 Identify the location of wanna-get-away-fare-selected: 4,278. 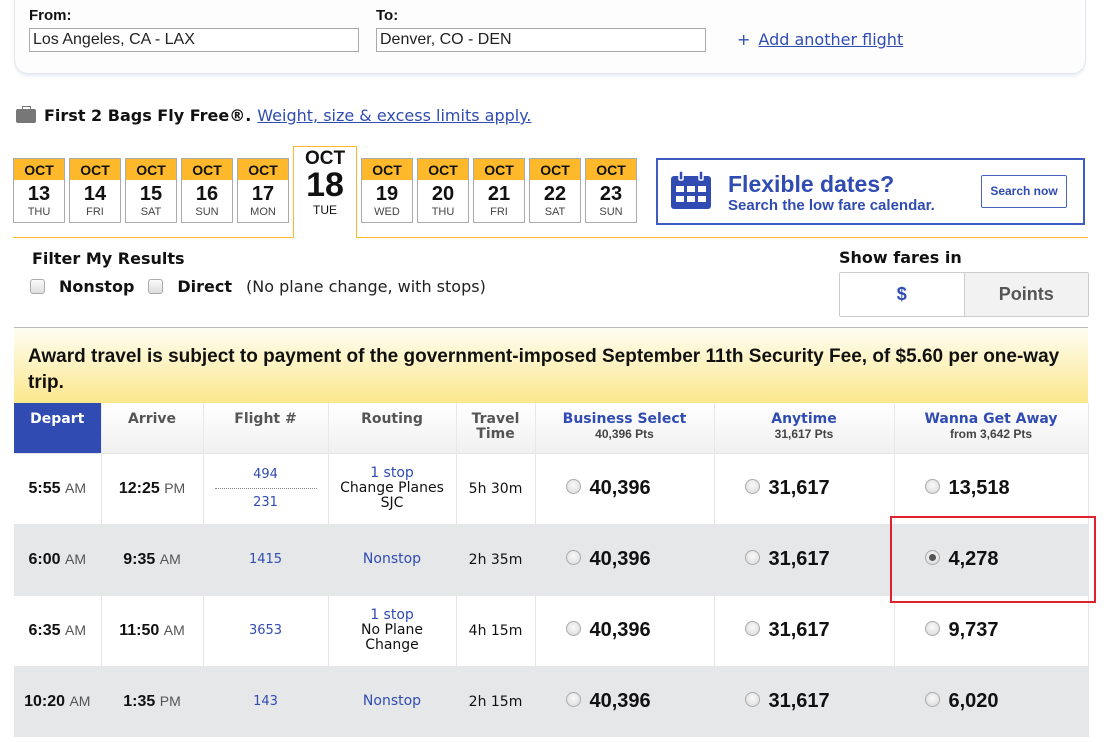
(991, 559).